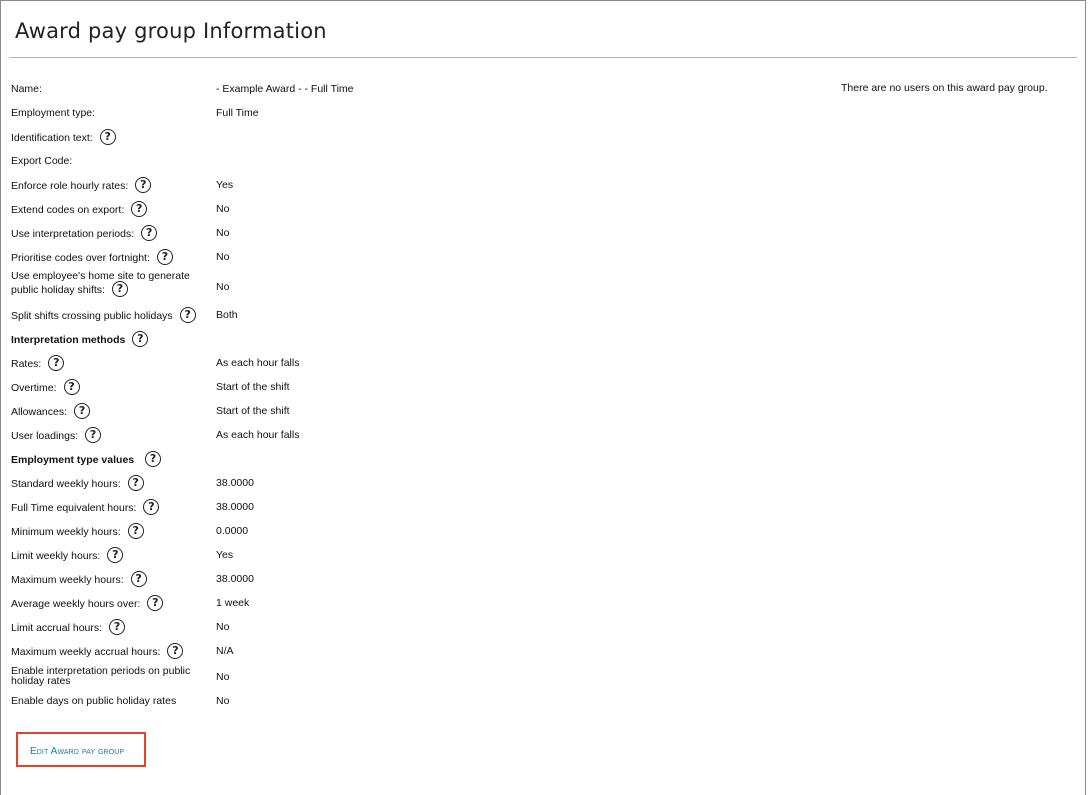 The width and height of the screenshot is (1088, 795). Describe the element at coordinates (66, 483) in the screenshot. I see `field-label: Standard weekly hours:` at that location.